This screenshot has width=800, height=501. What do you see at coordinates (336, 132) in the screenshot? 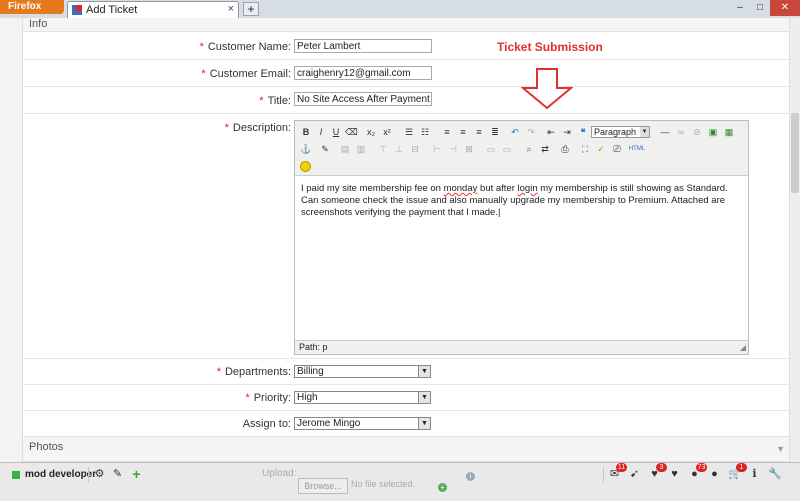
I see `underline-icon: U` at bounding box center [336, 132].